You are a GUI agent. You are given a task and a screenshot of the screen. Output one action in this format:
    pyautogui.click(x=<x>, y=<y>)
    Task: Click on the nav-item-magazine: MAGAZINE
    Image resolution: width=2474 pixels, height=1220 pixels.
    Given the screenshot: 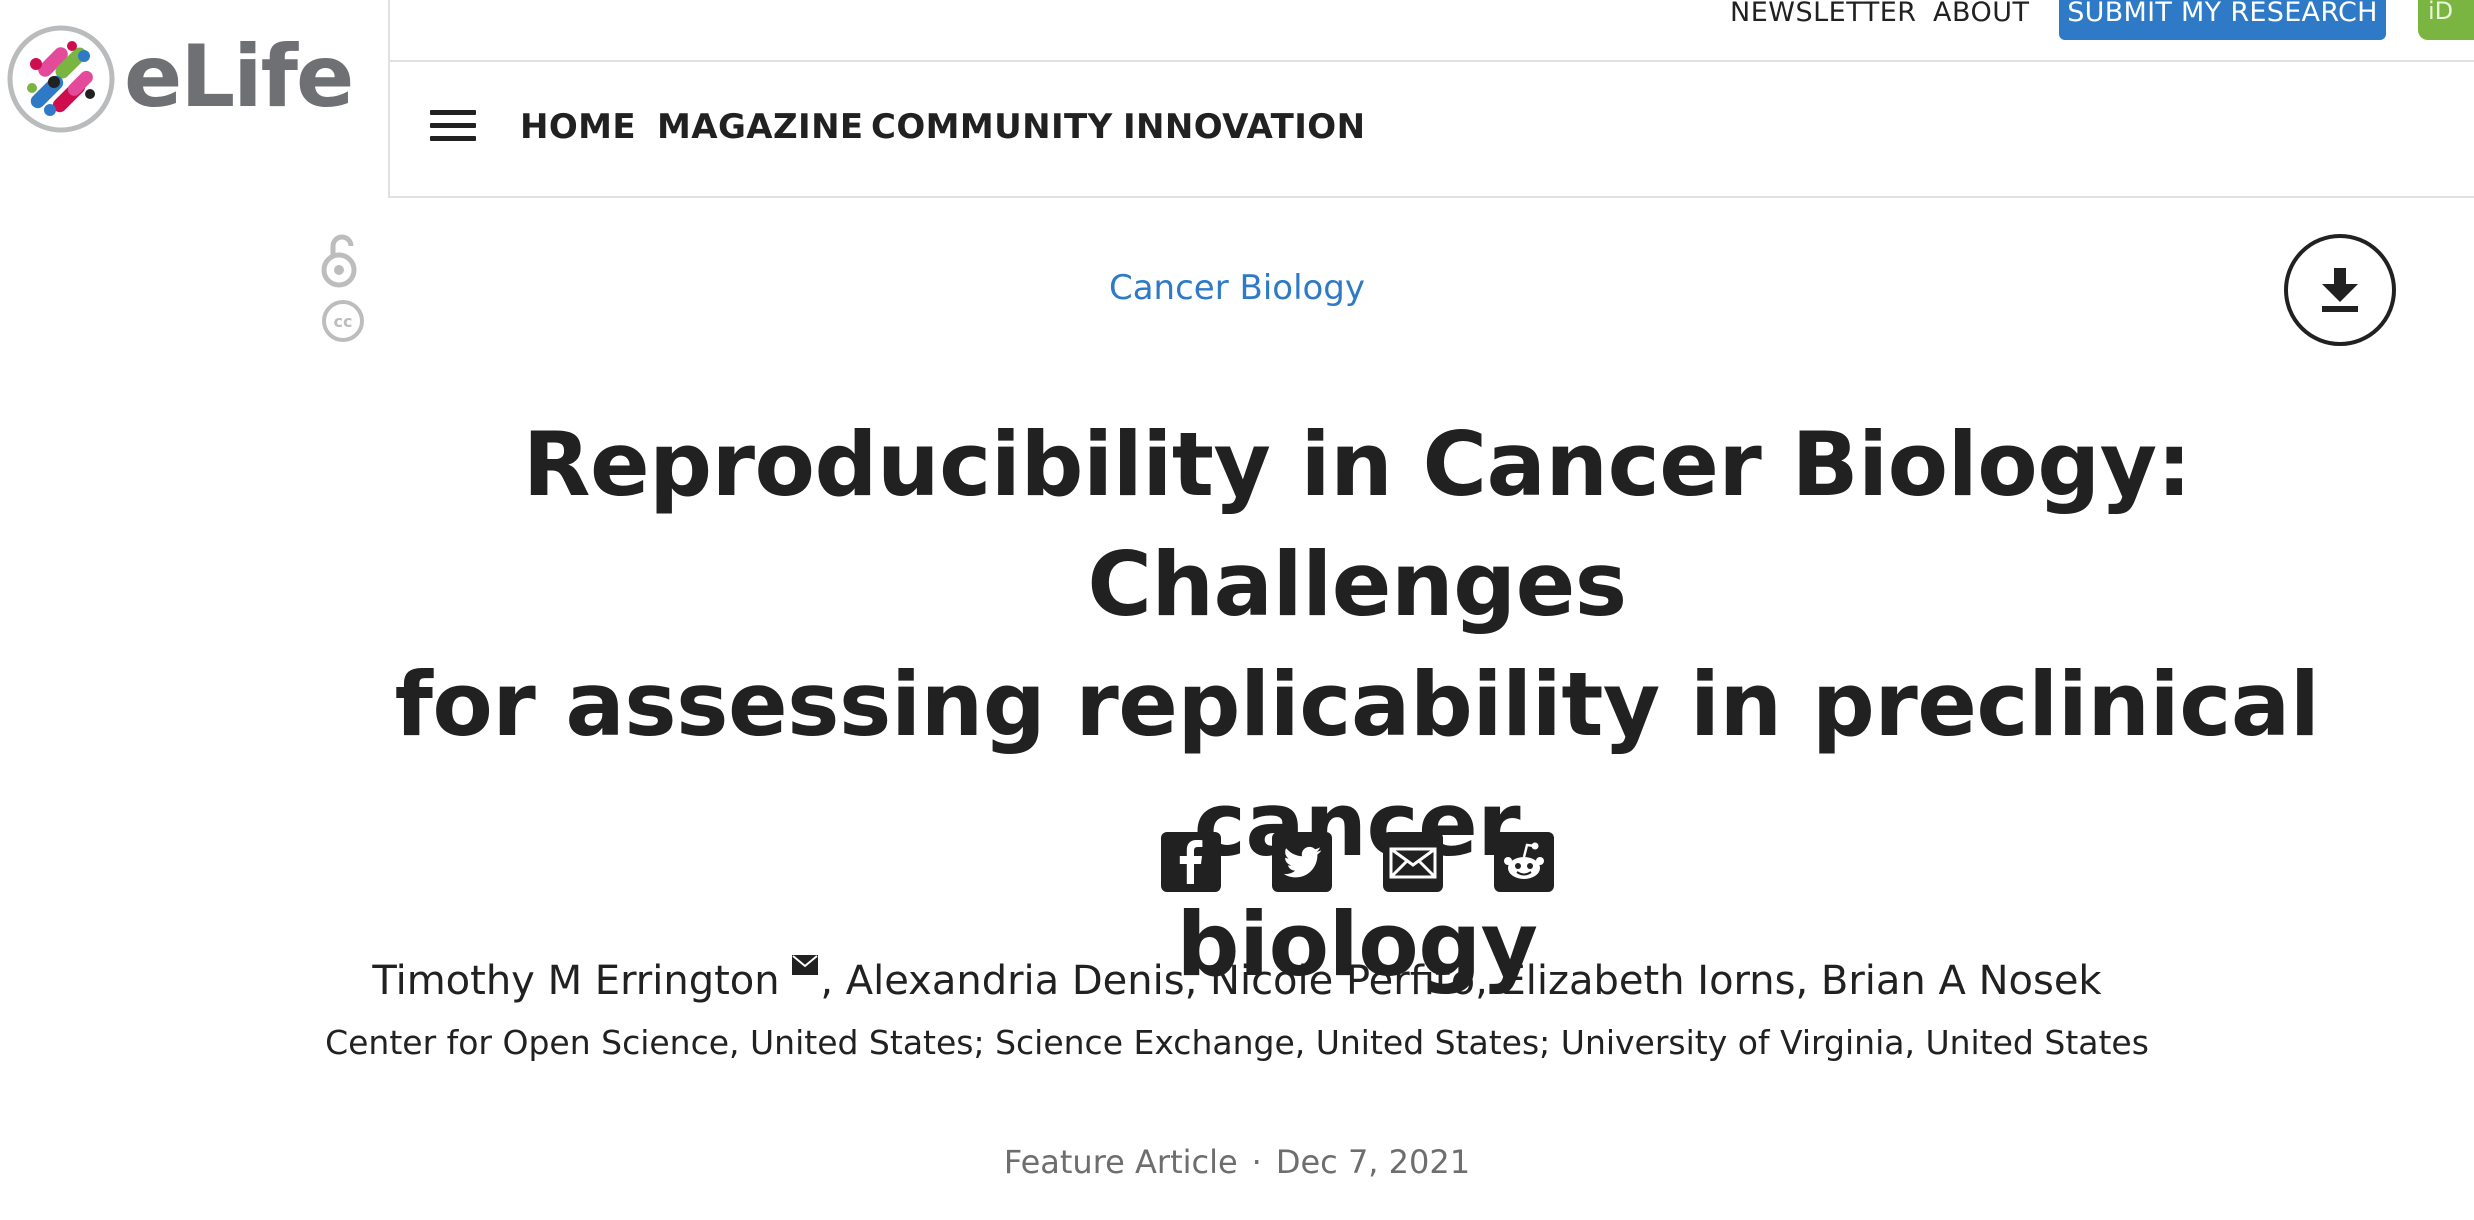 What is the action you would take?
    pyautogui.click(x=760, y=127)
    